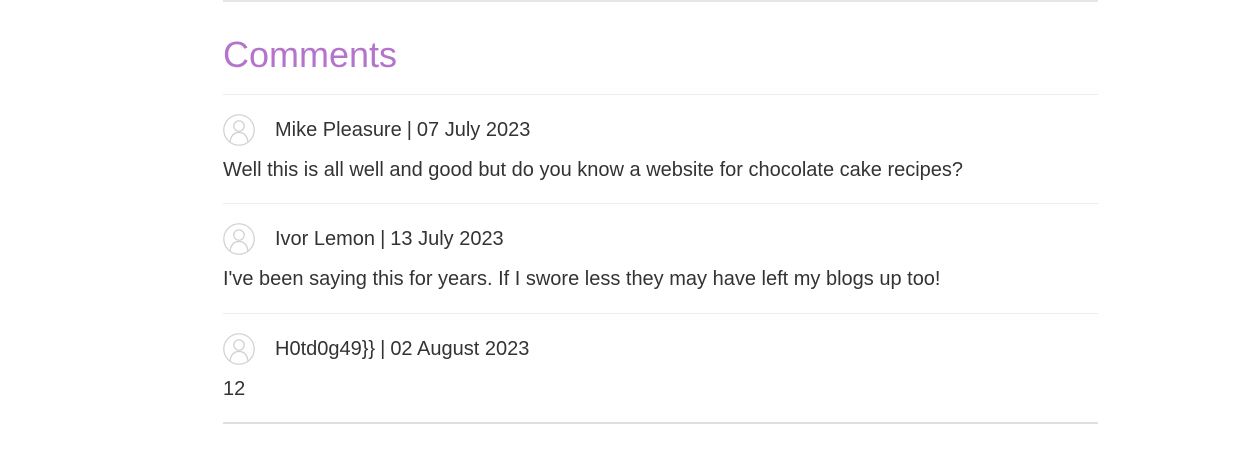 The height and width of the screenshot is (462, 1234). I want to click on comment-author: Mike Pleasure, so click(338, 130).